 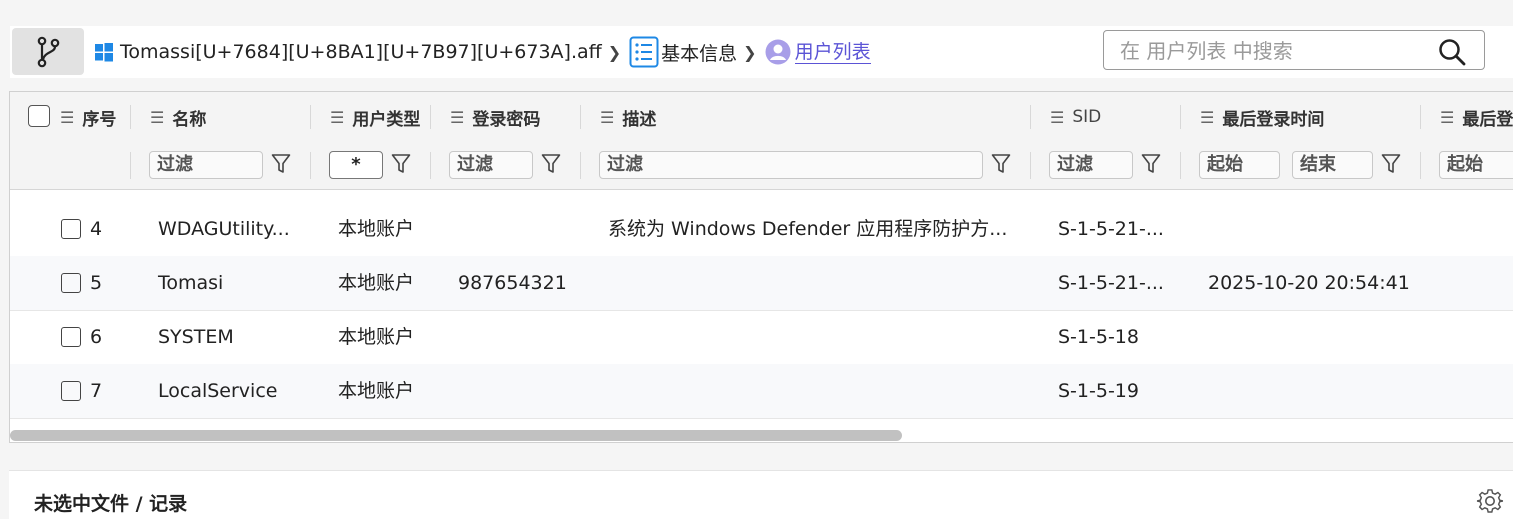 I want to click on filter-name-input: 过滤, so click(x=206, y=165).